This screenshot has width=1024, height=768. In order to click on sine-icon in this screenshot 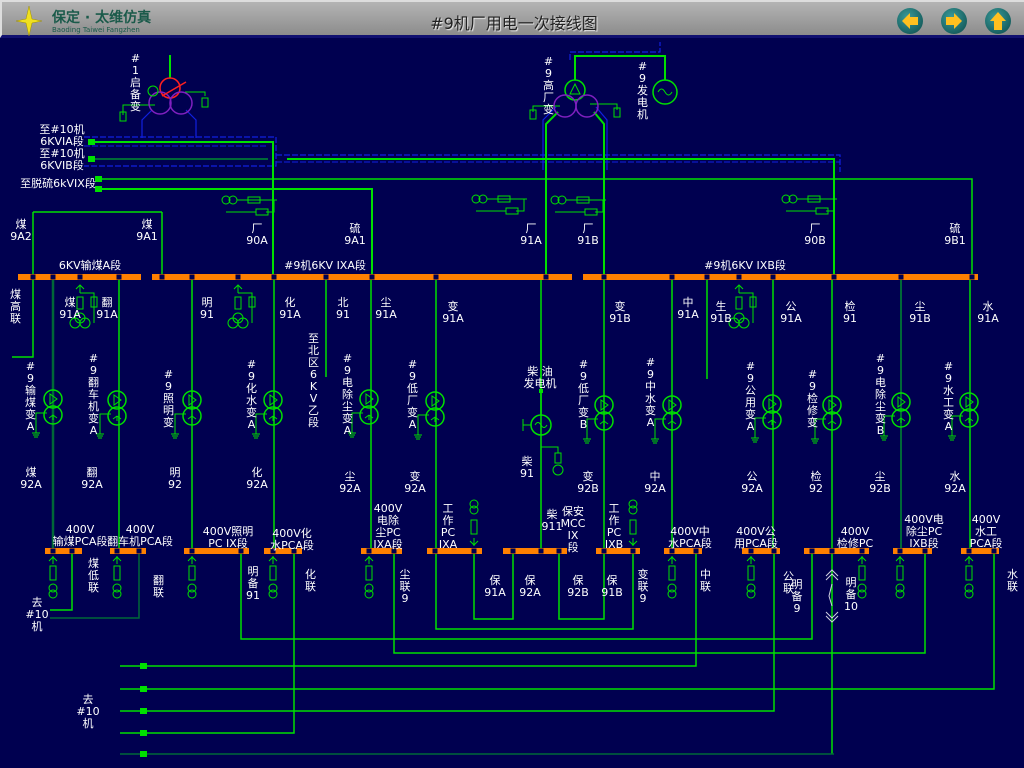, I will do `click(665, 92)`.